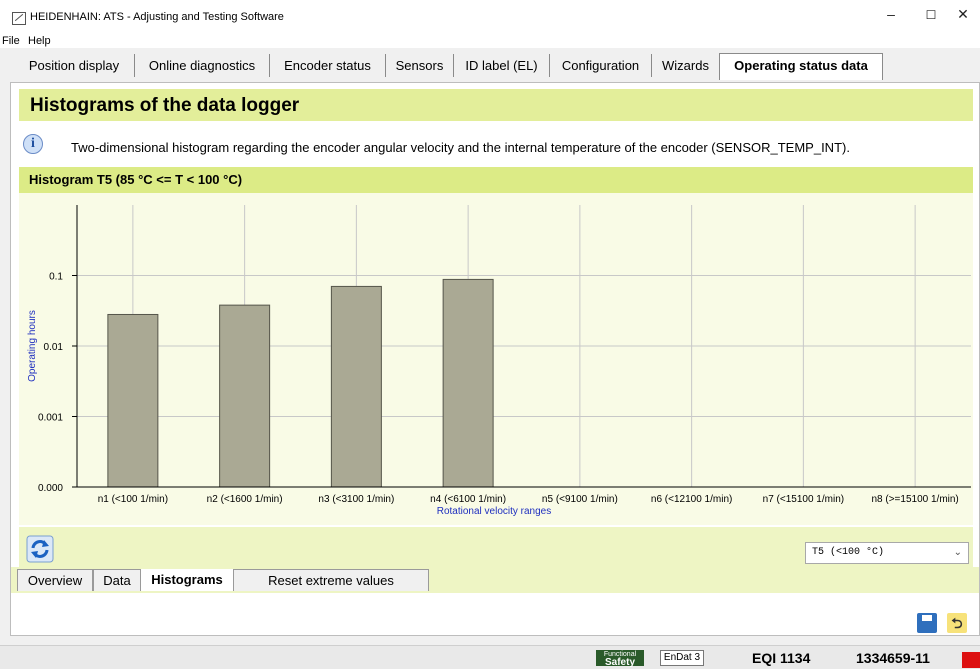  Describe the element at coordinates (931, 15) in the screenshot. I see `maximize-button: ☐` at that location.